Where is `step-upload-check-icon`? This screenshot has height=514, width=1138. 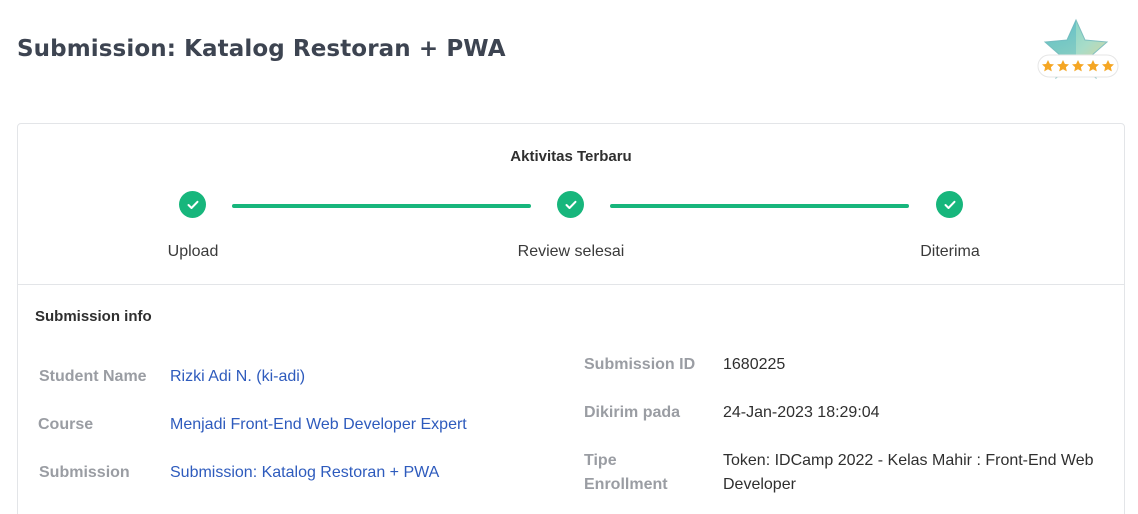
step-upload-check-icon is located at coordinates (192, 204).